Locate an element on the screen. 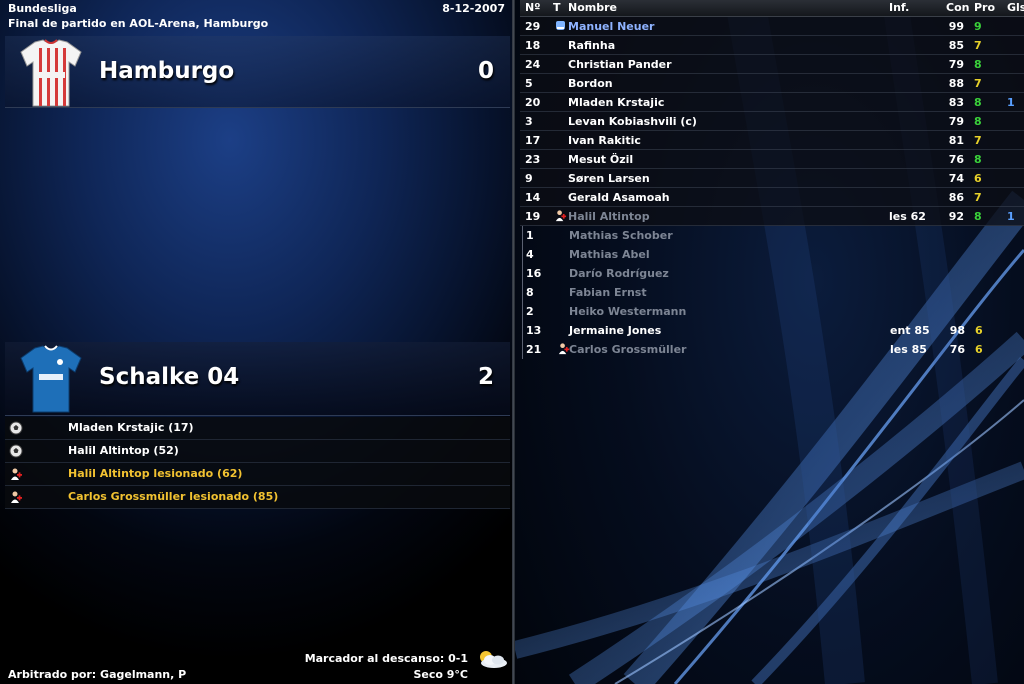  away-team-name: Schalke 04 is located at coordinates (169, 377).